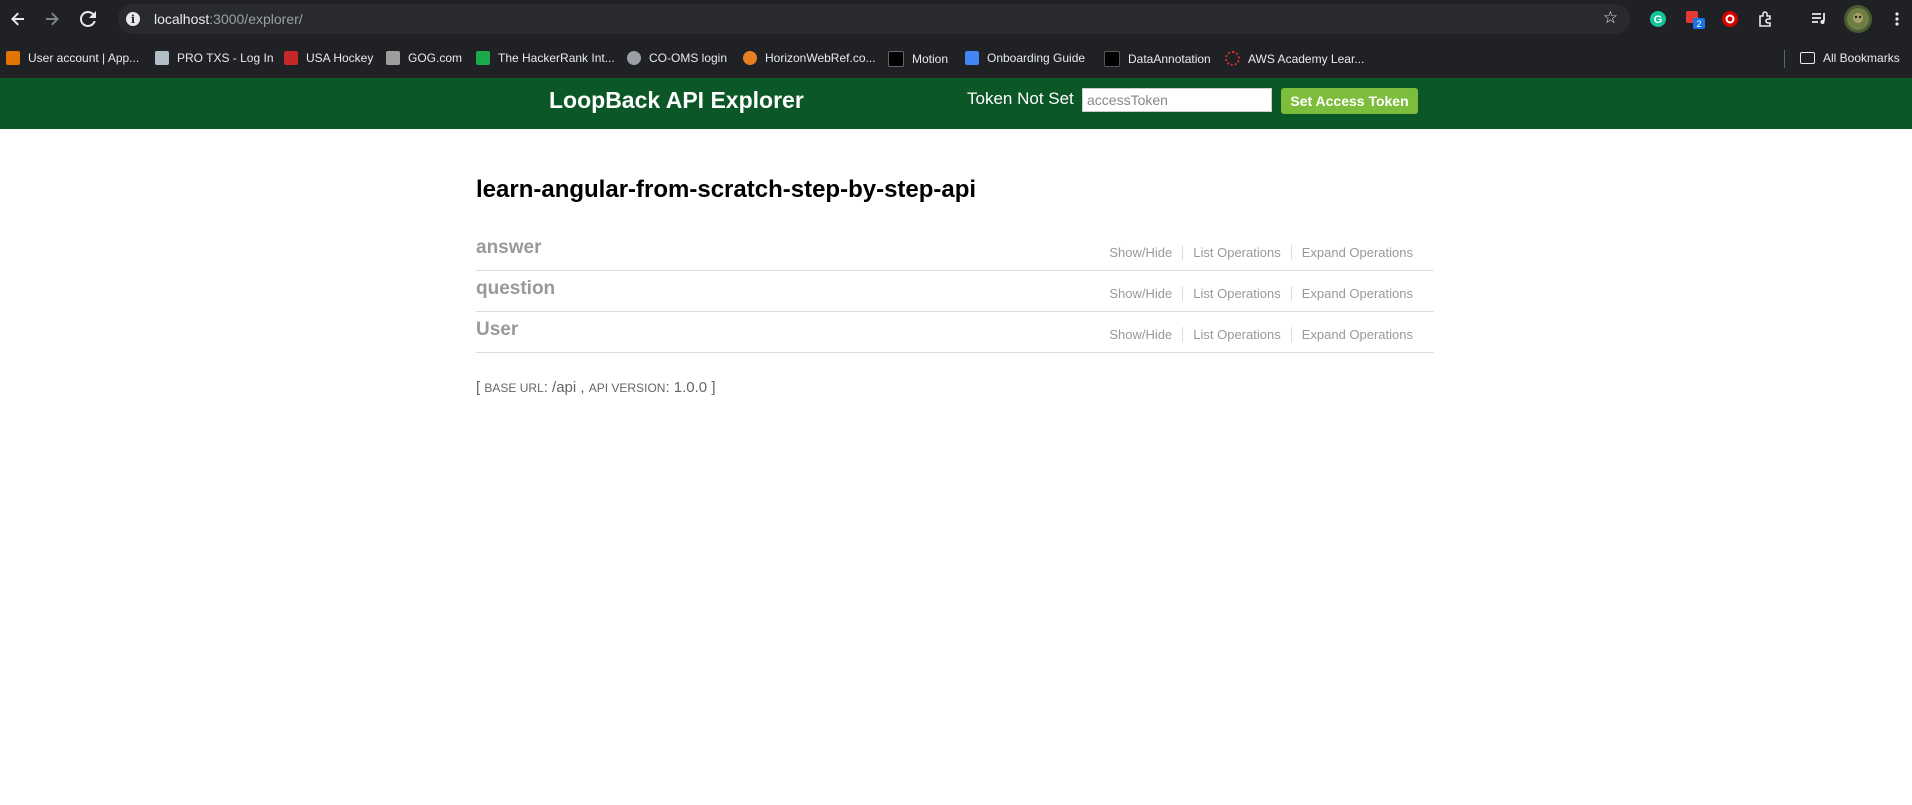 The image size is (1912, 805). What do you see at coordinates (1157, 59) in the screenshot?
I see `bookmark-dataannotation: DataAnnotation` at bounding box center [1157, 59].